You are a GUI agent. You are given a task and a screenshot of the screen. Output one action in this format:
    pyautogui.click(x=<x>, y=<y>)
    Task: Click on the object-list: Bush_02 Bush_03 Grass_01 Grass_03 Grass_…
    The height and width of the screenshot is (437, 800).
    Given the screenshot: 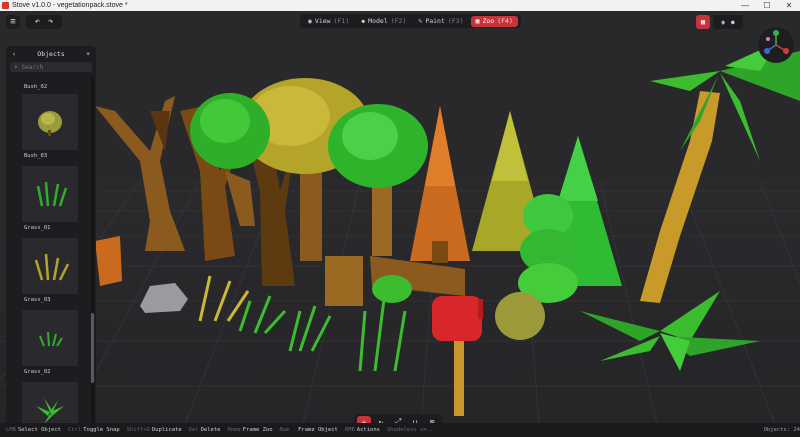 What is the action you would take?
    pyautogui.click(x=48, y=254)
    